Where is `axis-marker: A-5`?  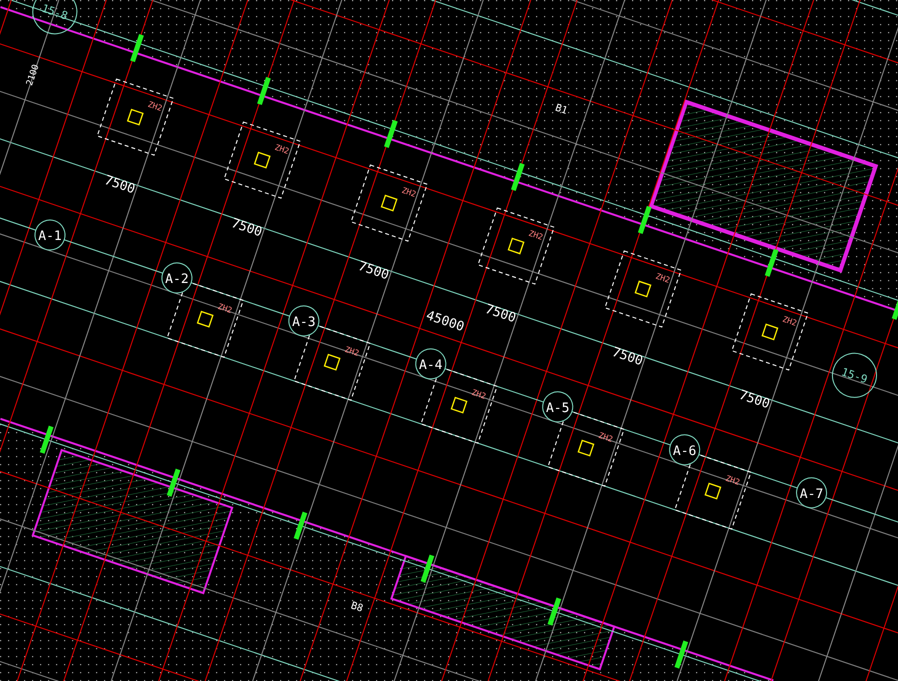
axis-marker: A-5 is located at coordinates (558, 406).